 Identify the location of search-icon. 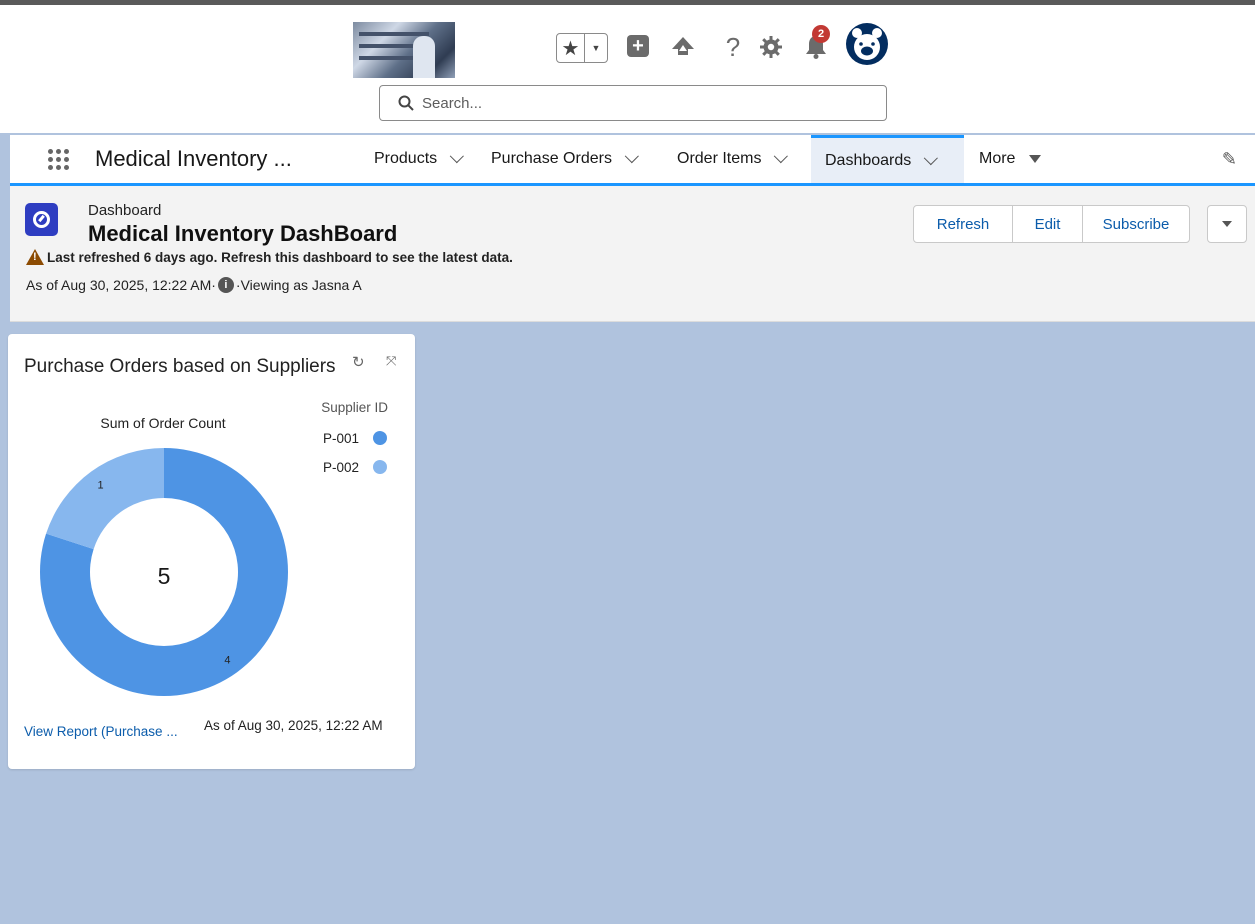
(406, 103).